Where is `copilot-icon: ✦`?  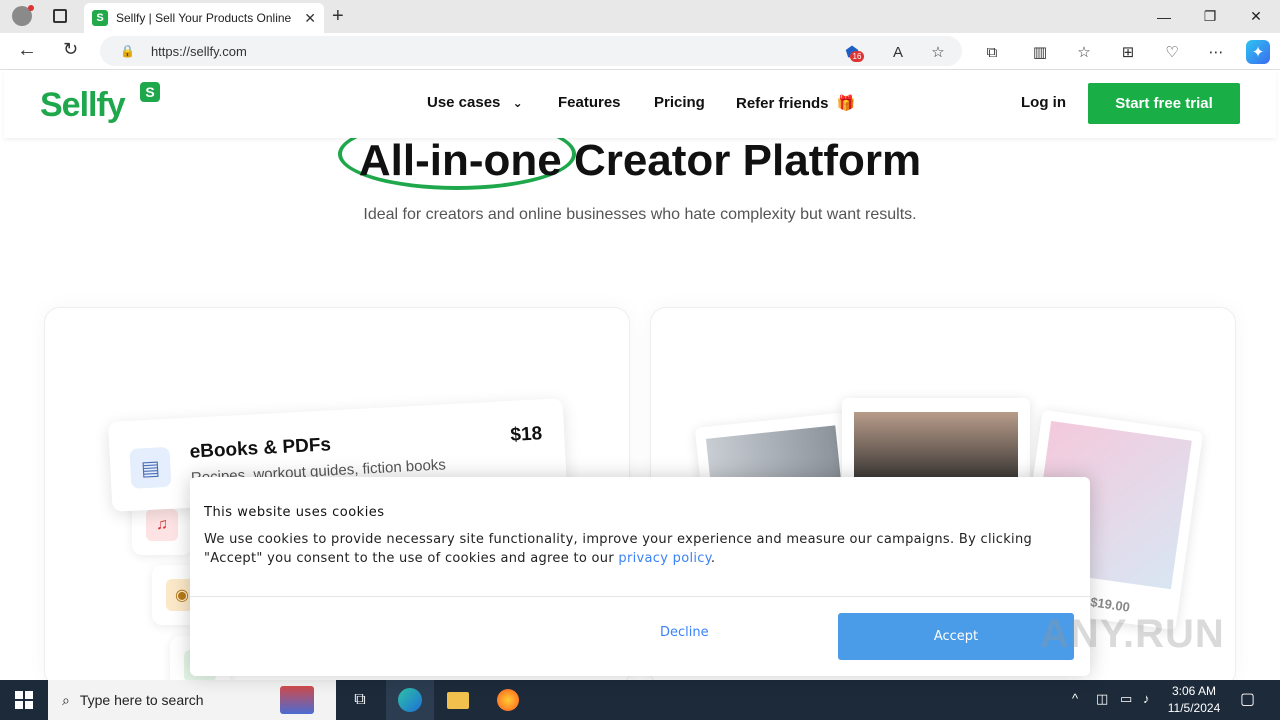 copilot-icon: ✦ is located at coordinates (1258, 52).